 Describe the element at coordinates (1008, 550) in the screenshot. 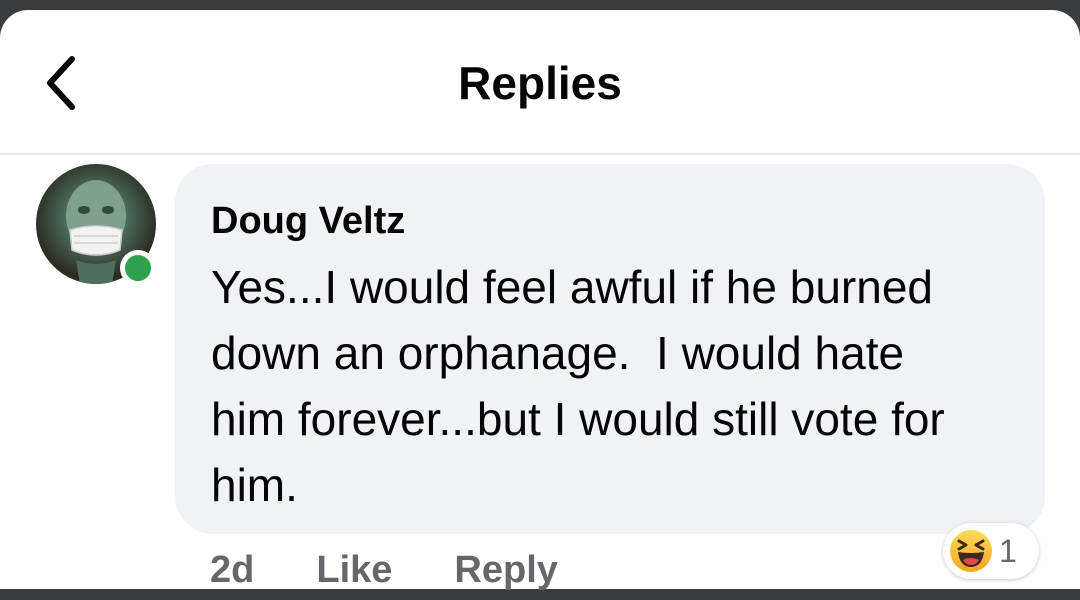

I see `reaction-count: 1` at that location.